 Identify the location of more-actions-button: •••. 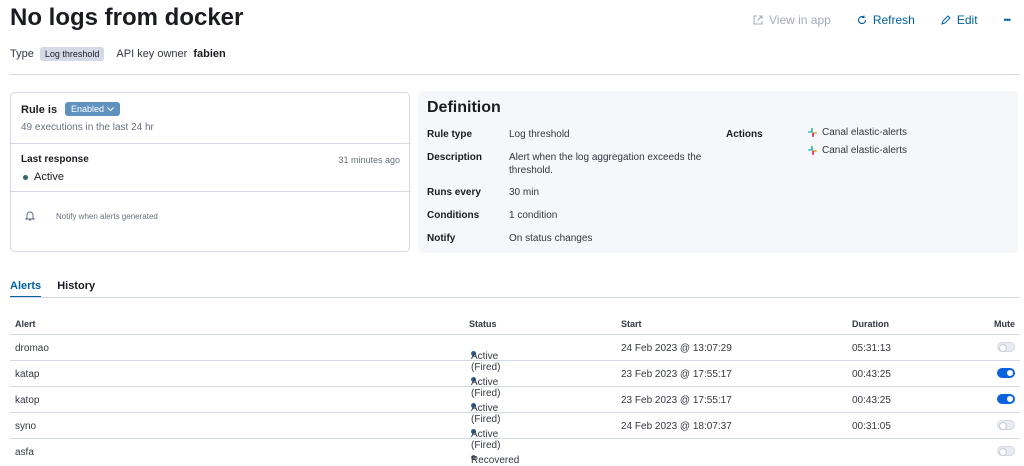
(1007, 20).